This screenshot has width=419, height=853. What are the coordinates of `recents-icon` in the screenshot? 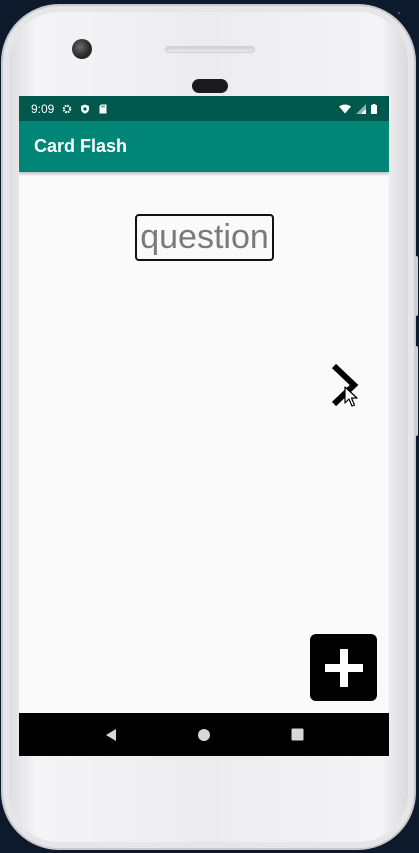 It's located at (297, 734).